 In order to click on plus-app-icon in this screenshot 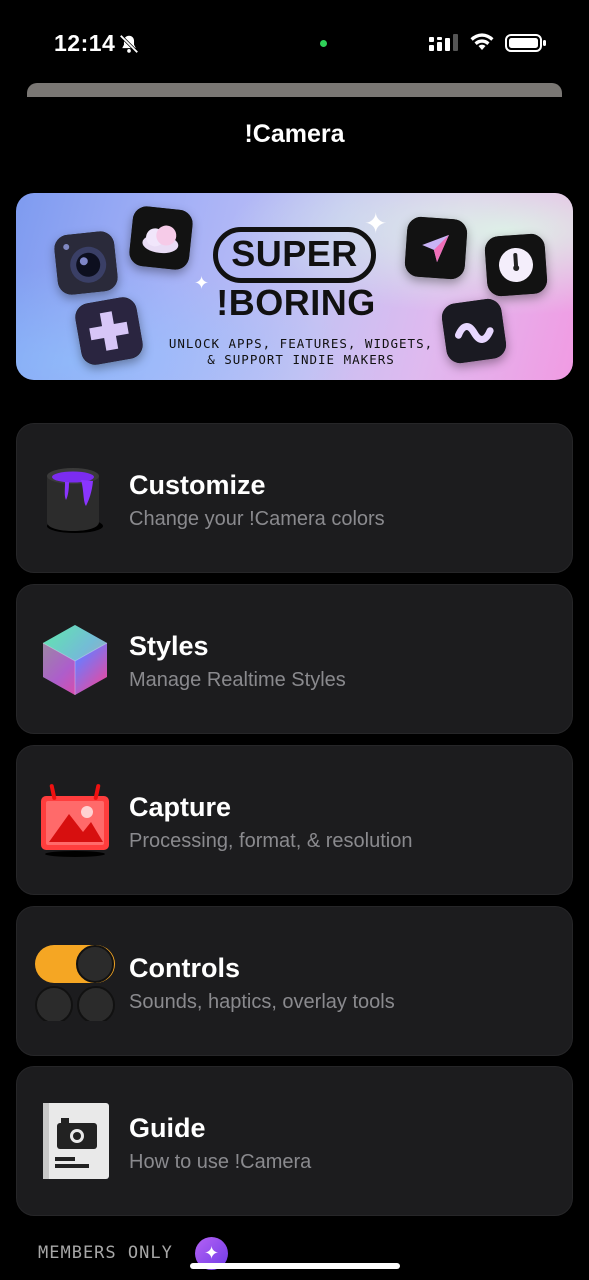, I will do `click(109, 331)`.